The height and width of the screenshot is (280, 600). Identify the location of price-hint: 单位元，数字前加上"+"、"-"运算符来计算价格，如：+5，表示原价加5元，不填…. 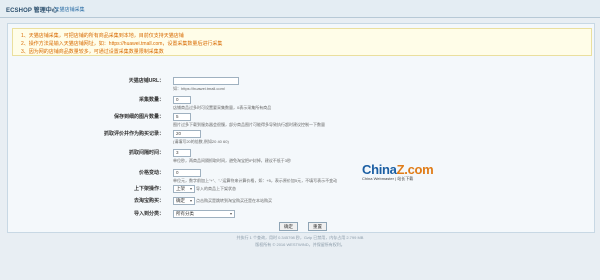
(255, 180).